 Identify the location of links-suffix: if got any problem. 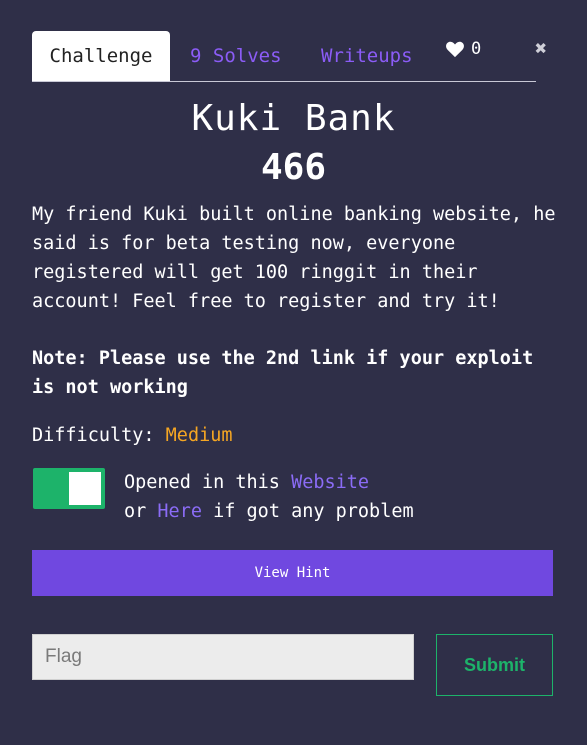
(313, 511).